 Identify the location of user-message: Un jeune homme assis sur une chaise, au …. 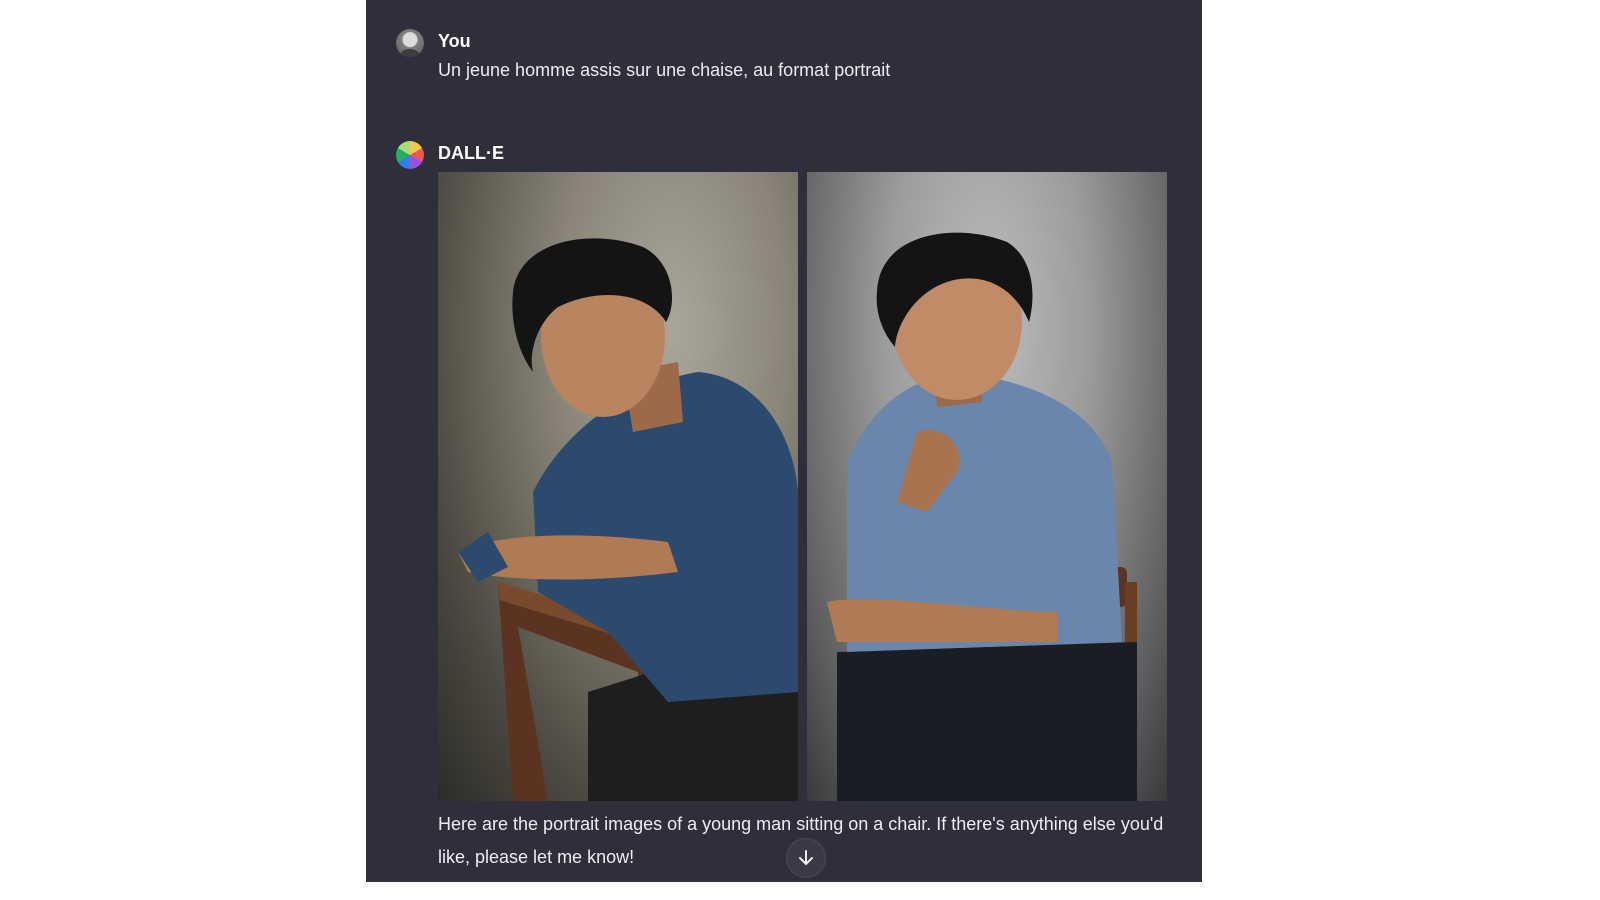
(664, 70).